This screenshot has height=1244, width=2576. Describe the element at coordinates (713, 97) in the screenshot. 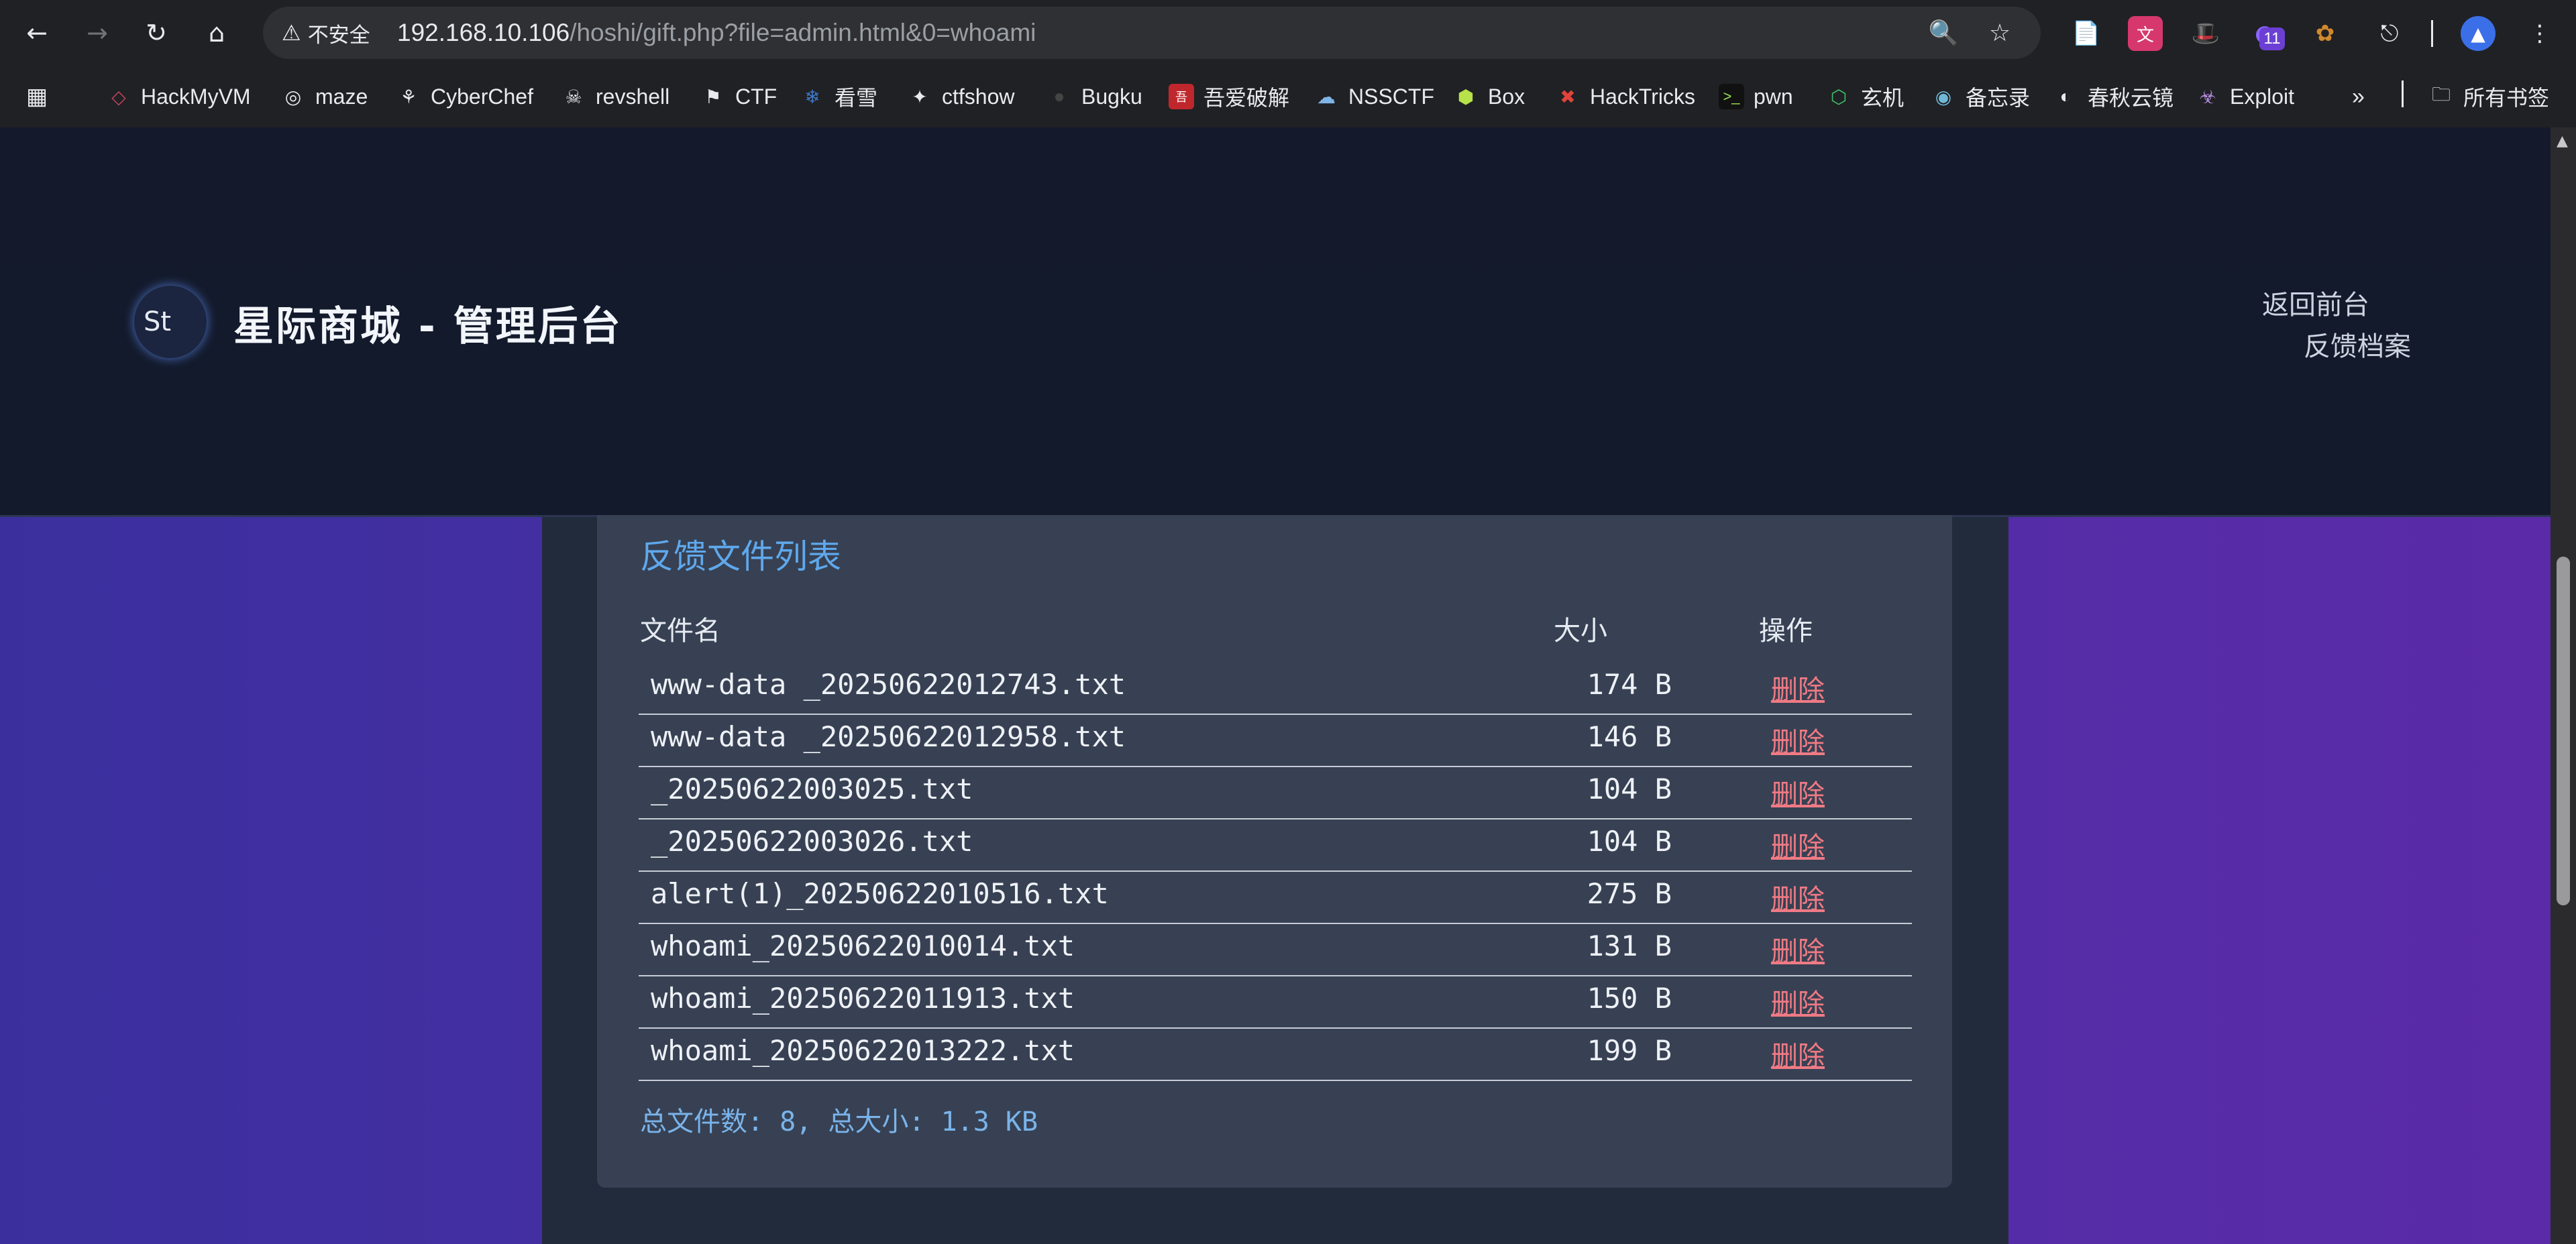

I see `flag-icon: ⚑` at that location.